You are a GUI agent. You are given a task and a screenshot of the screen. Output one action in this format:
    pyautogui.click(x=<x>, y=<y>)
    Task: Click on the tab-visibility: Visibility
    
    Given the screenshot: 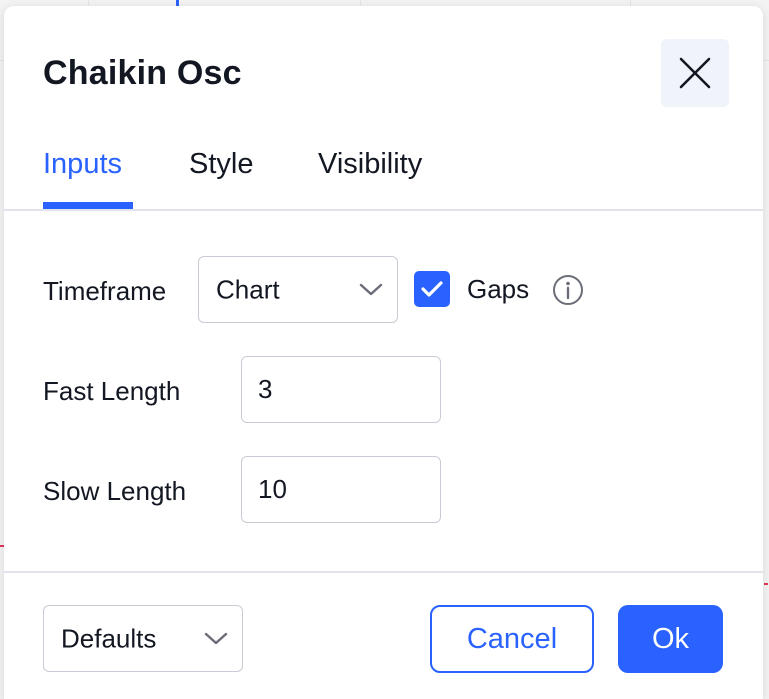 What is the action you would take?
    pyautogui.click(x=370, y=164)
    